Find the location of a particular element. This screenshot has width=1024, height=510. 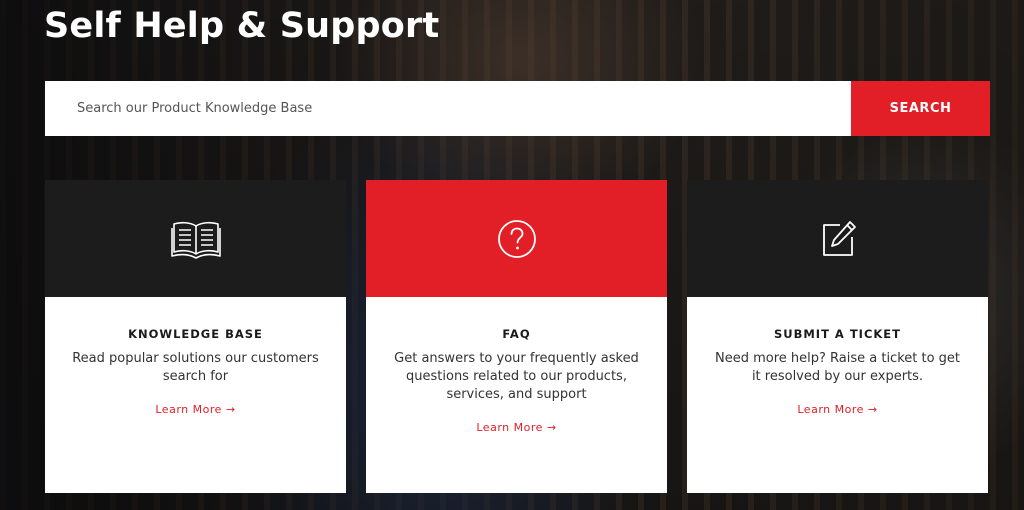

book-icon is located at coordinates (196, 239).